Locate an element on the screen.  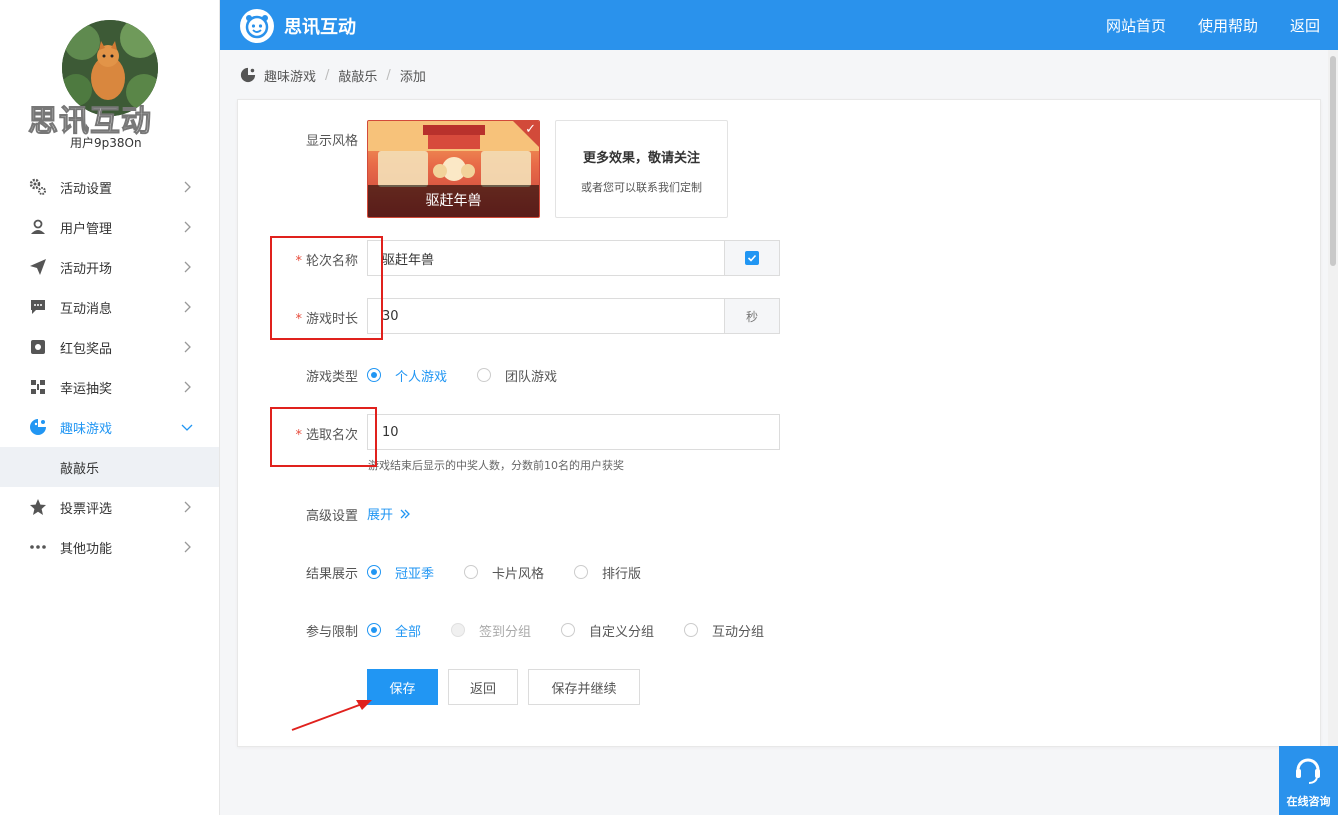
sidebar-item-red-packet: 红包奖品 is located at coordinates (109, 347).